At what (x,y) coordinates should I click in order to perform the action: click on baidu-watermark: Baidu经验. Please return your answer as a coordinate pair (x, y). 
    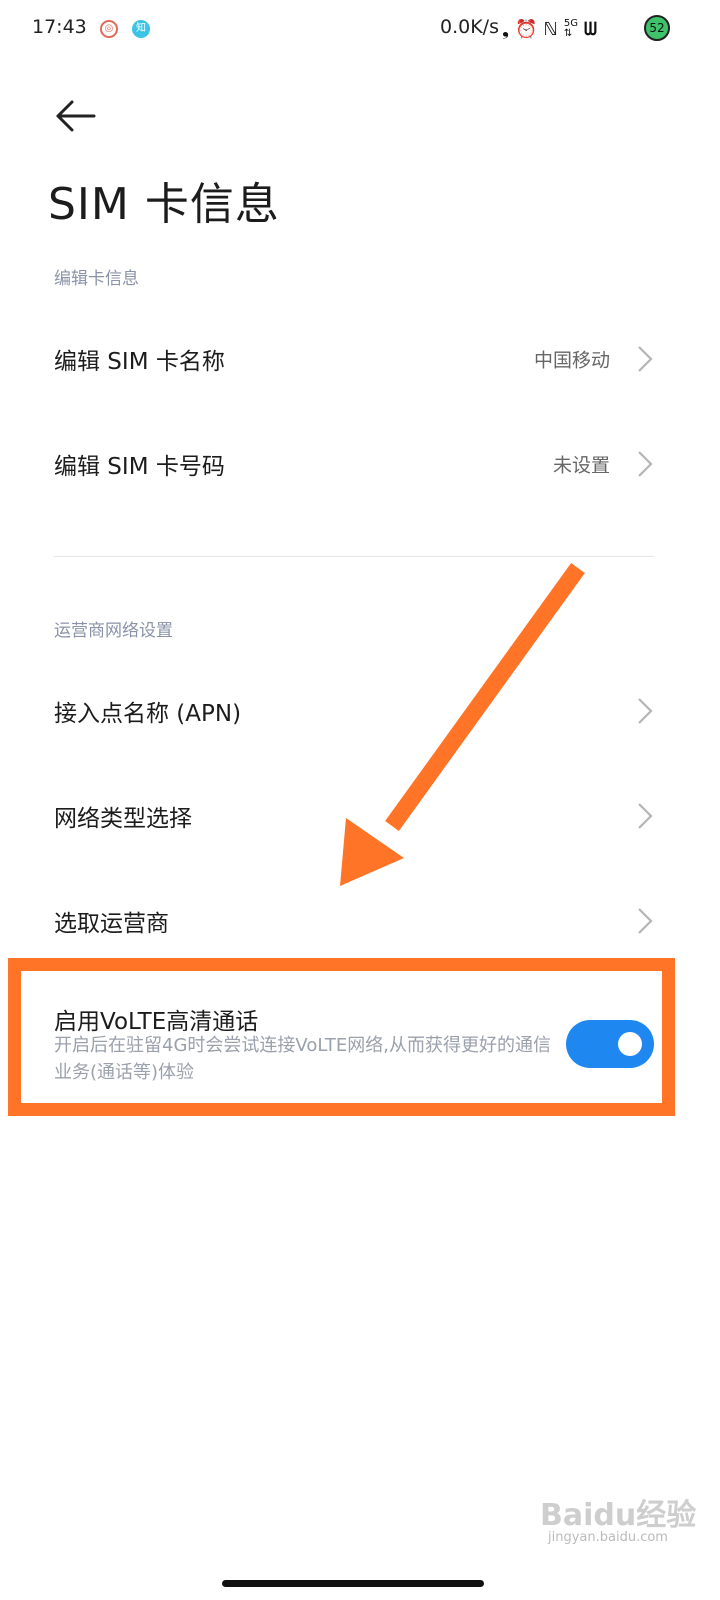
    Looking at the image, I should click on (618, 1515).